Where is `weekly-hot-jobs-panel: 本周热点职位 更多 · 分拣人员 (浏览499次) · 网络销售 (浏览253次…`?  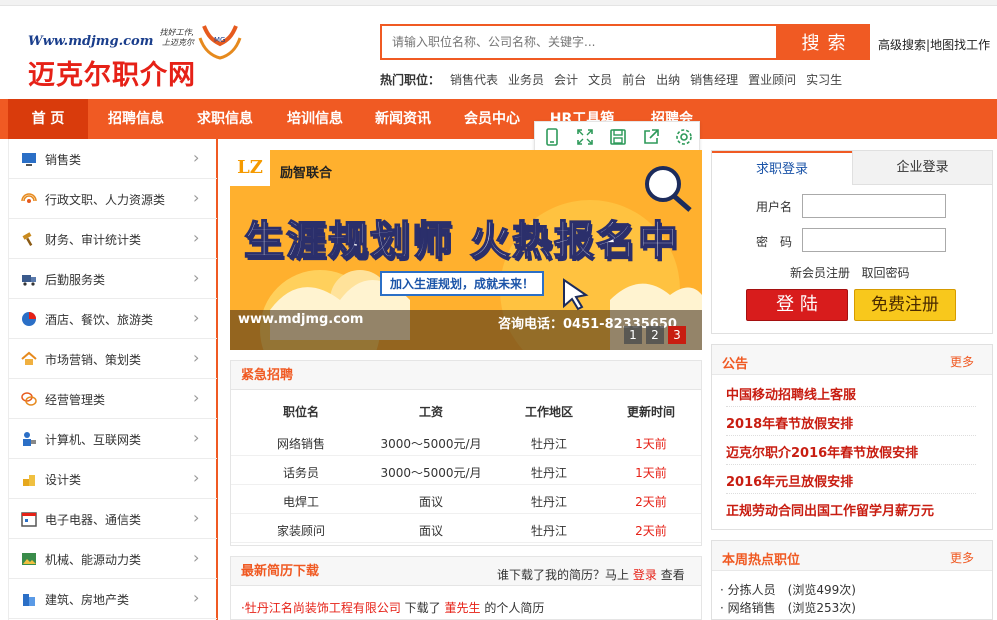 weekly-hot-jobs-panel: 本周热点职位 更多 · 分拣人员 (浏览499次) · 网络销售 (浏览253次… is located at coordinates (852, 580).